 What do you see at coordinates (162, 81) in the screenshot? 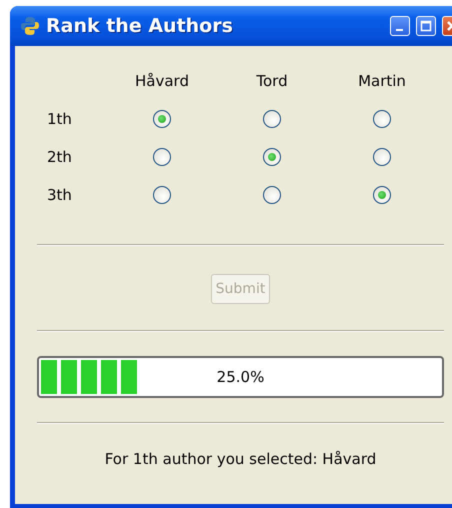
I see `column-header: Håvard` at bounding box center [162, 81].